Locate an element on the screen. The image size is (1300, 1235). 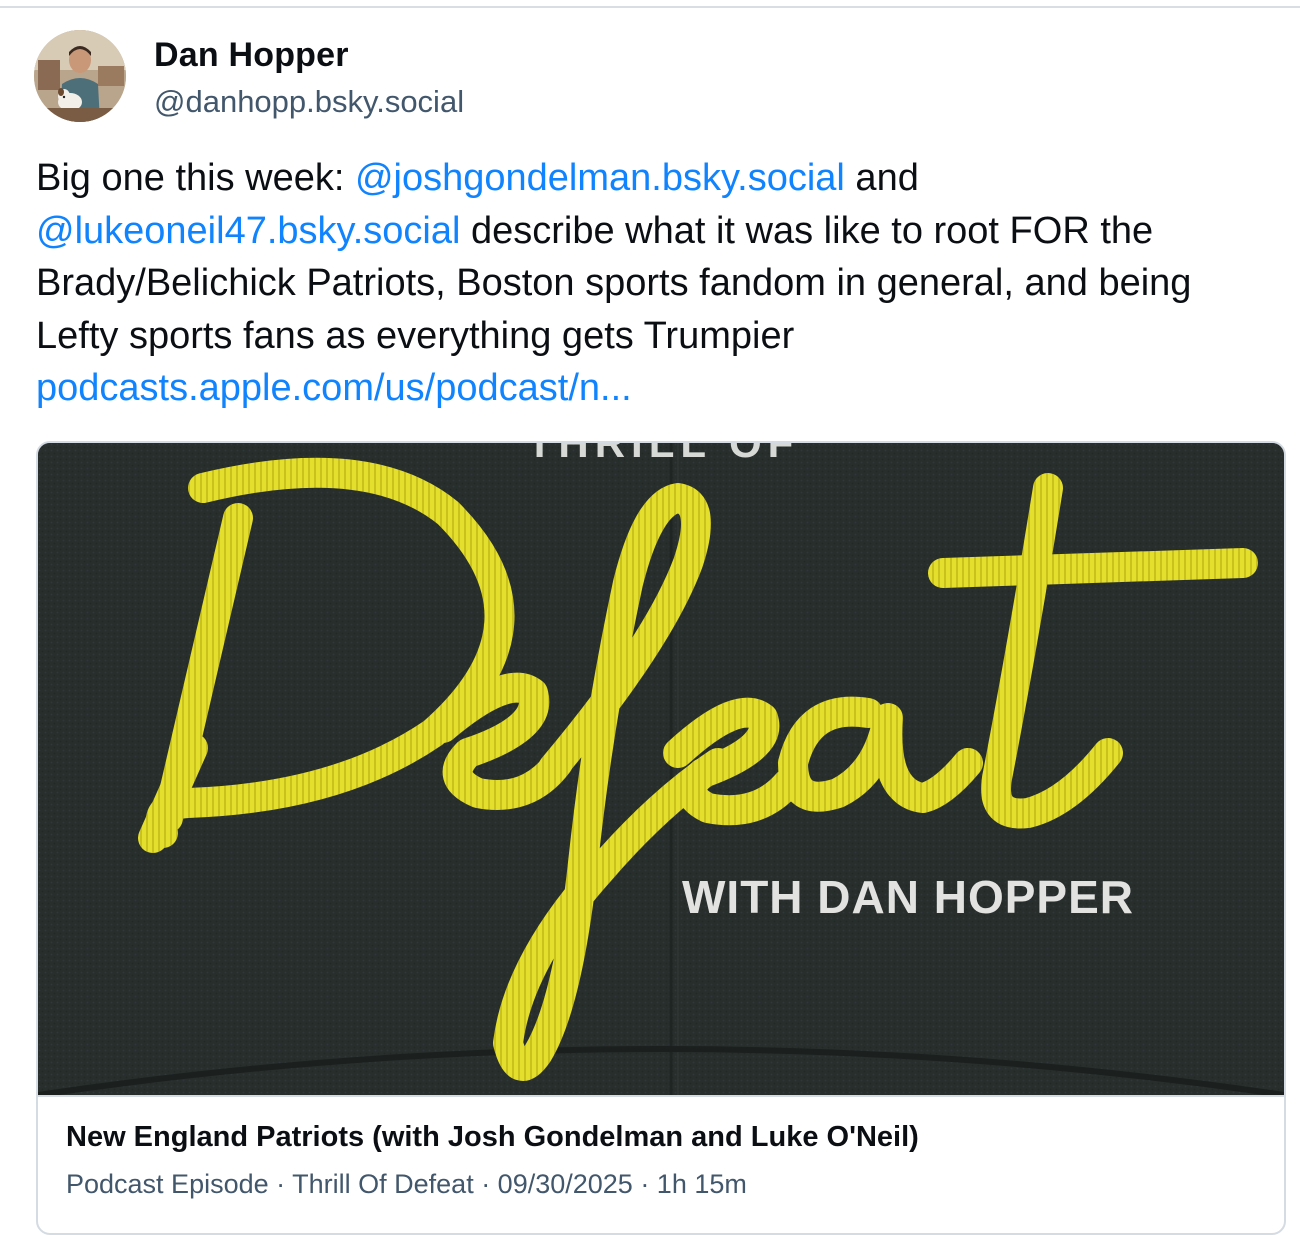
embed-divider is located at coordinates (661, 1096).